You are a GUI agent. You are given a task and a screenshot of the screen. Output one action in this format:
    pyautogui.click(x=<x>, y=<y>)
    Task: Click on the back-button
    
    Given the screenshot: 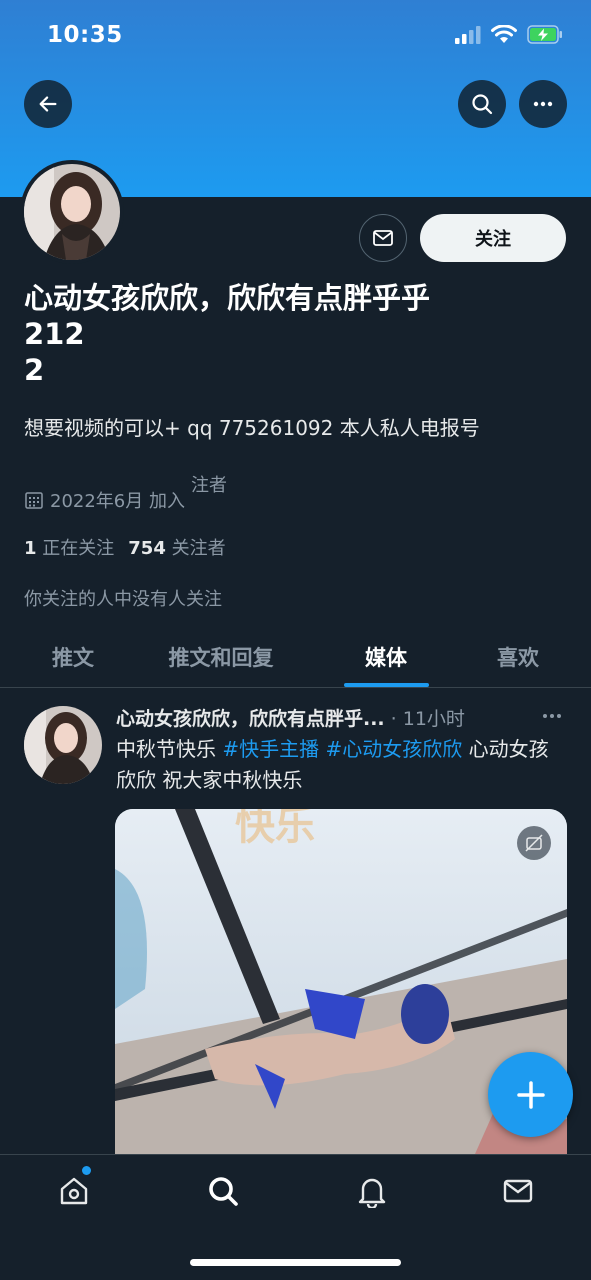 What is the action you would take?
    pyautogui.click(x=48, y=104)
    